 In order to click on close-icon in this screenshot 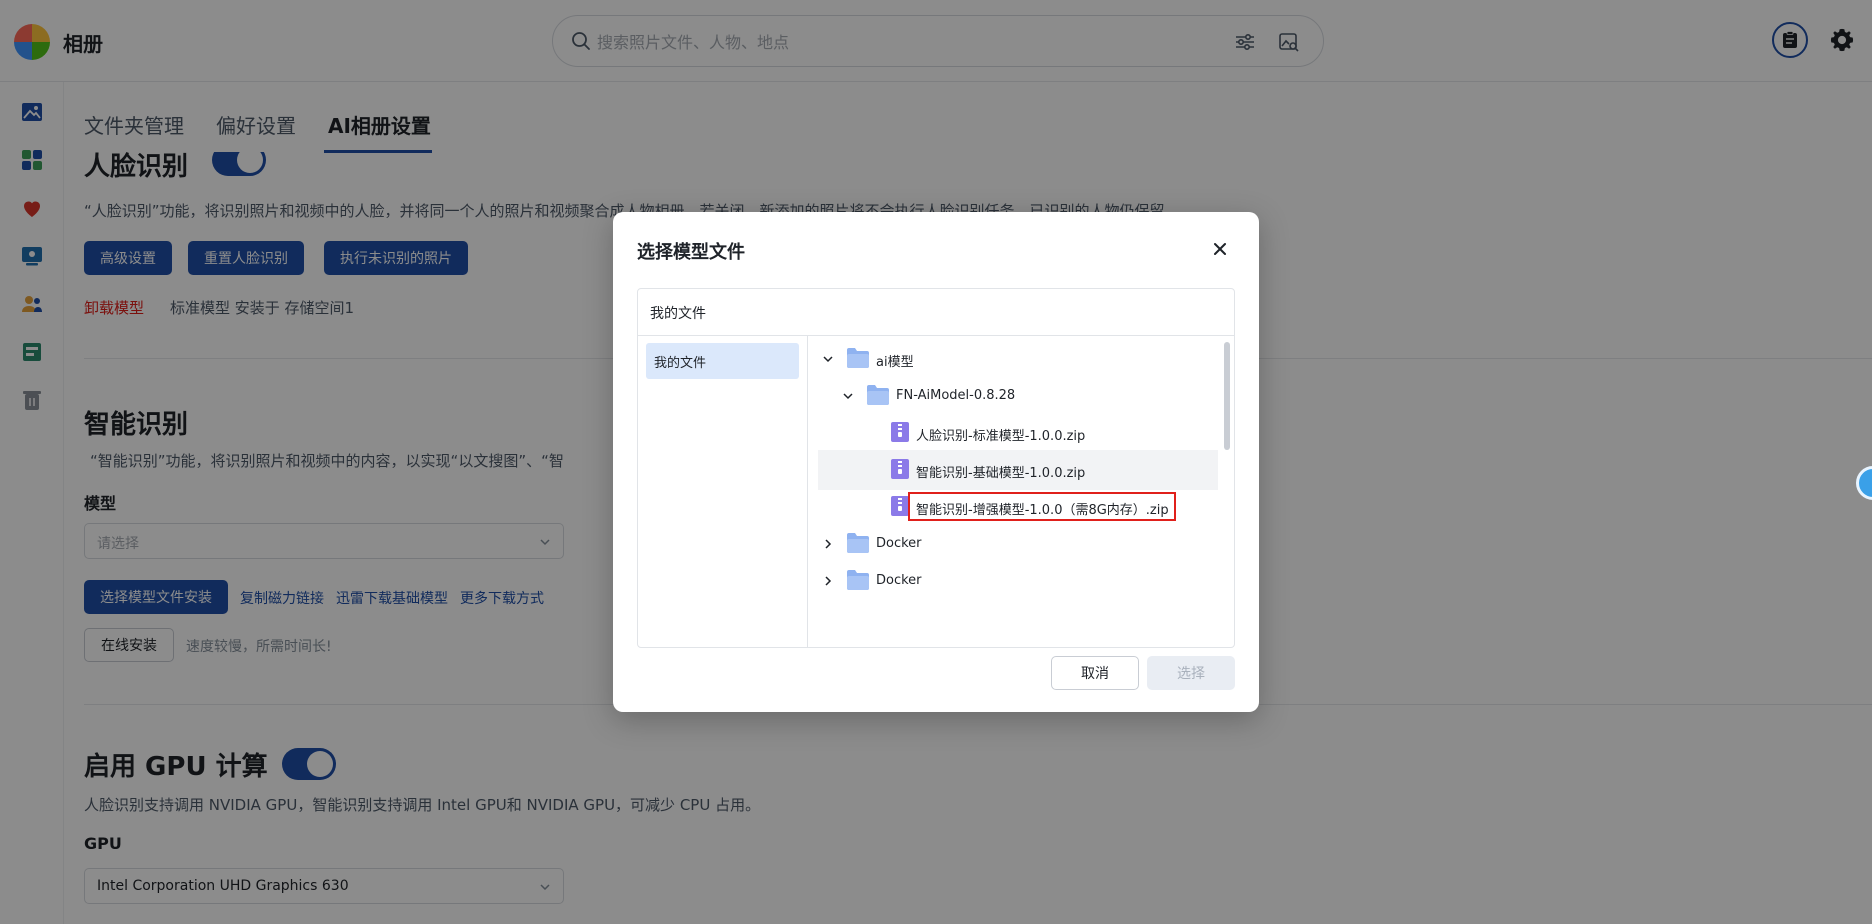, I will do `click(1220, 249)`.